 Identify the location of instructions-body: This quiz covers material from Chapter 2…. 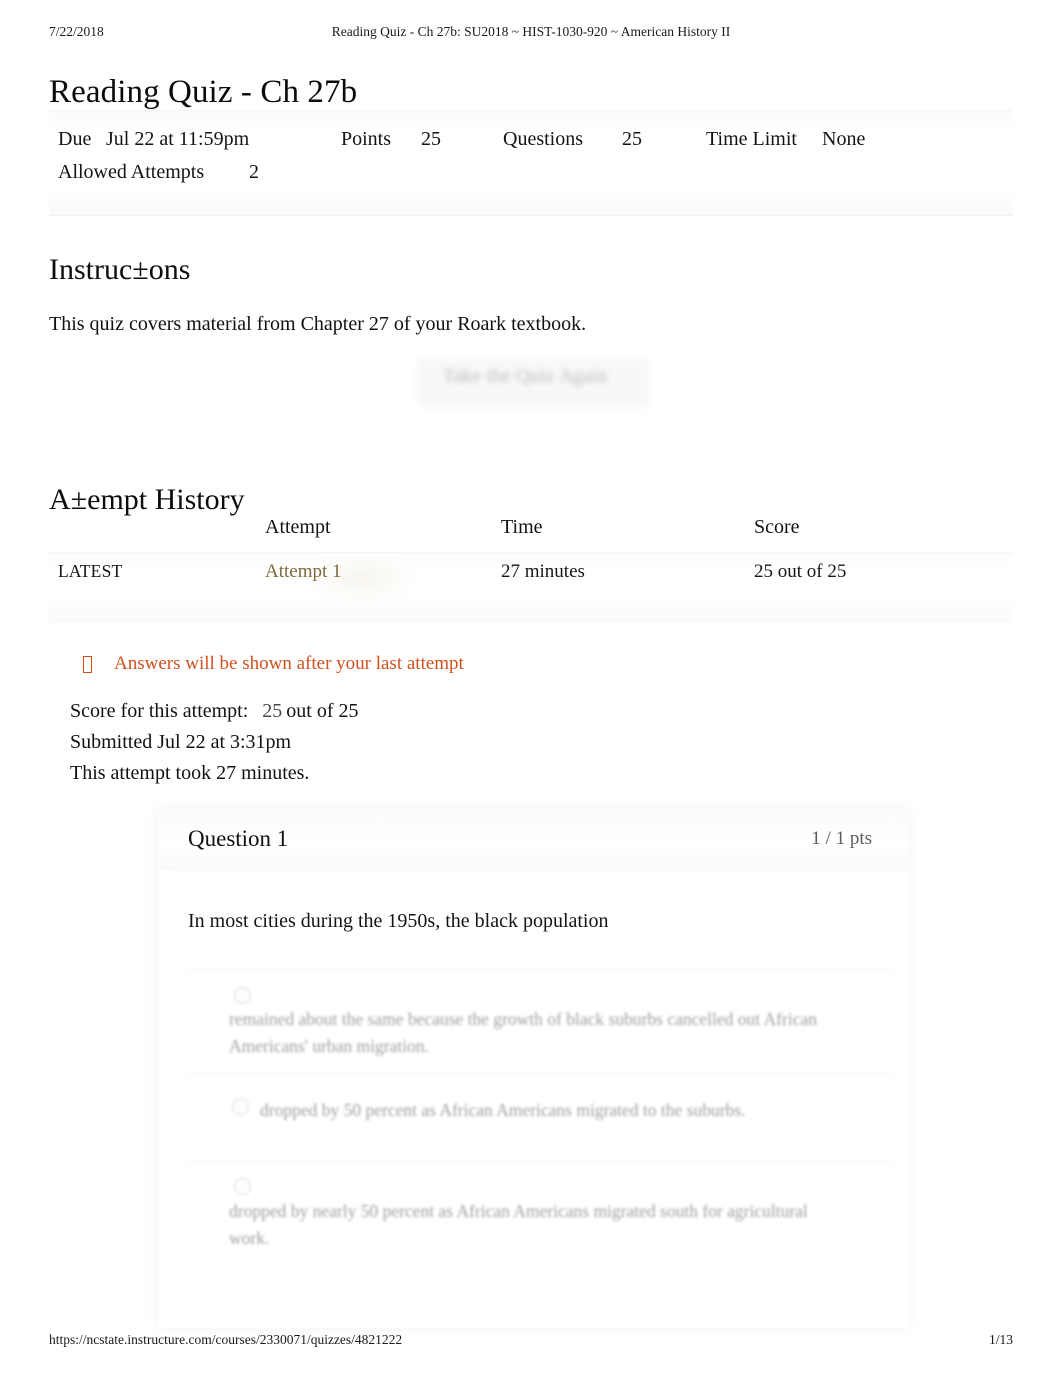
(318, 324).